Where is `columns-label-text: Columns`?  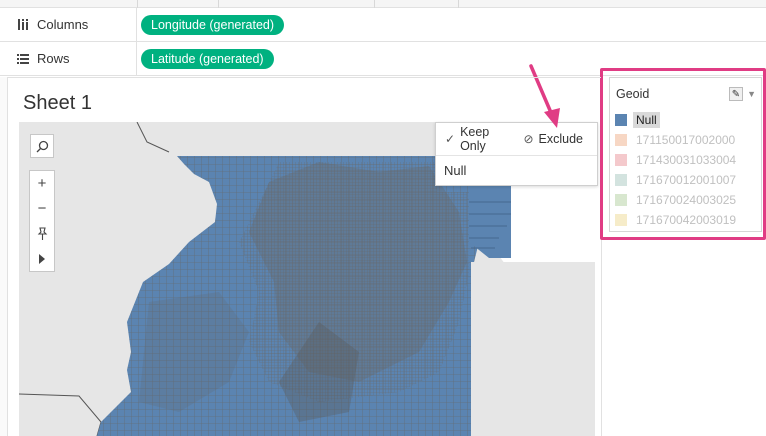 columns-label-text: Columns is located at coordinates (63, 24).